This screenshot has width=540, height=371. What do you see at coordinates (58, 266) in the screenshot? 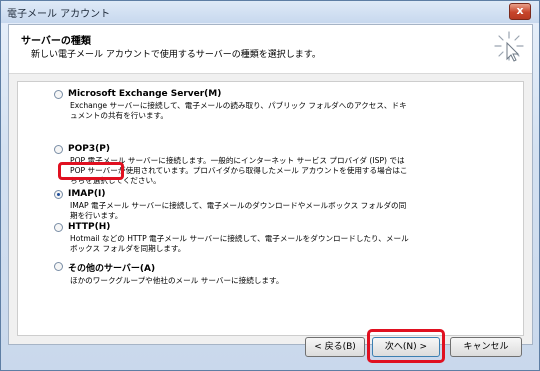
I see `radio-other` at bounding box center [58, 266].